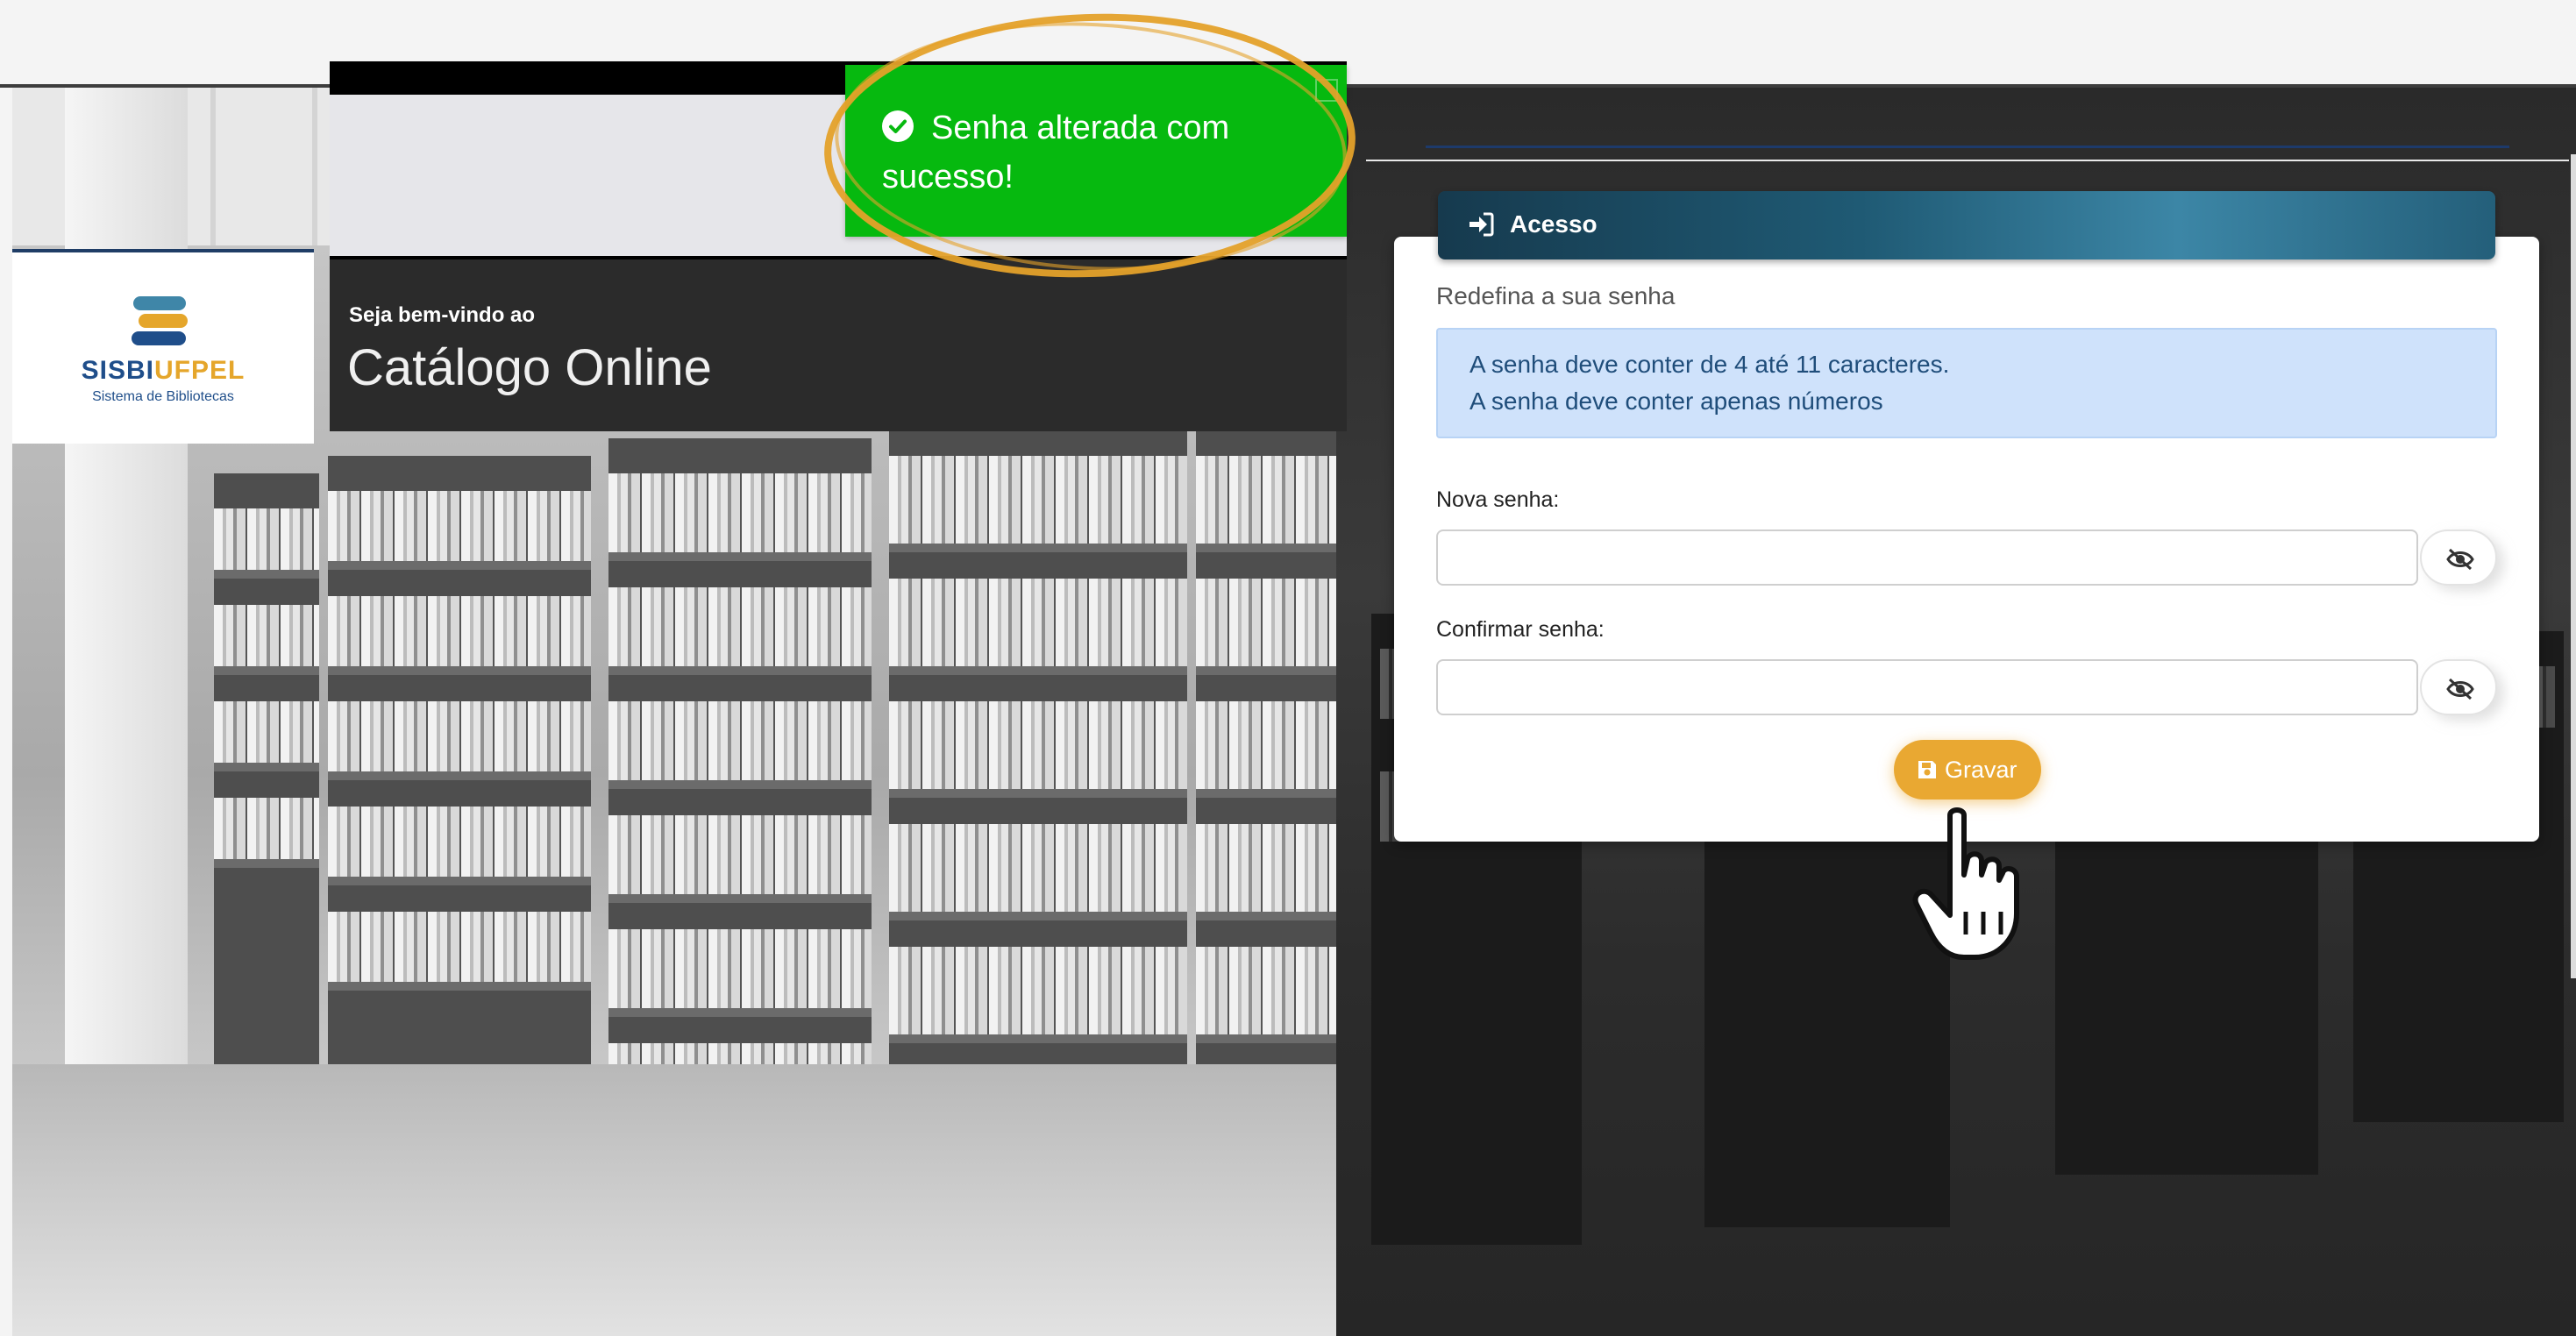 This screenshot has height=1336, width=2576. Describe the element at coordinates (163, 396) in the screenshot. I see `logo-subtitle: Sistema de Bibliotecas` at that location.